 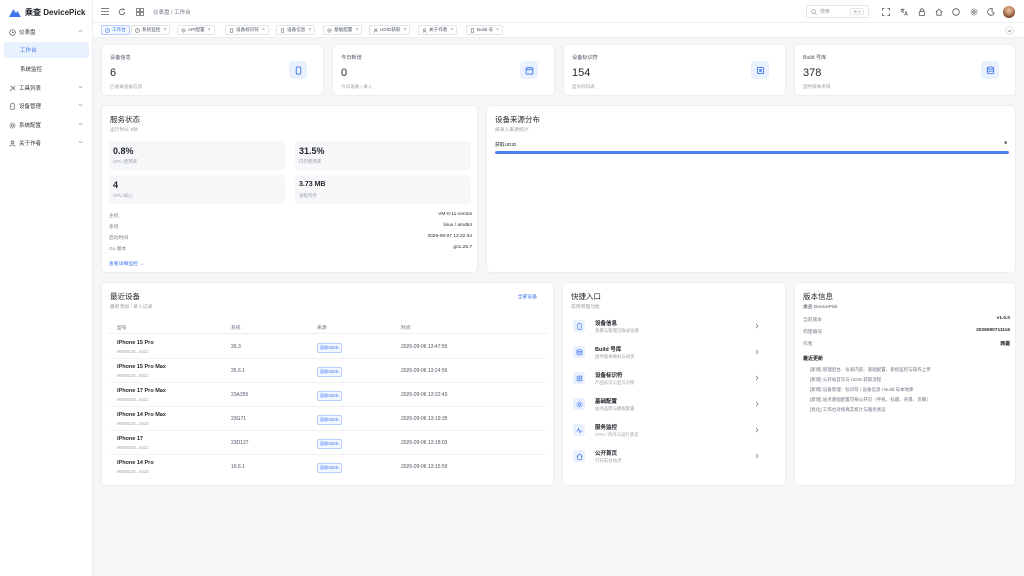 I want to click on settings-icon, so click(x=973, y=11).